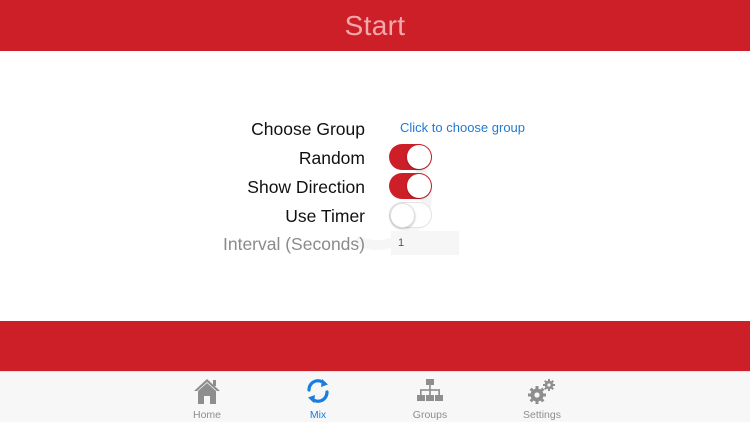 The width and height of the screenshot is (750, 422). I want to click on tab-mix: Mix, so click(318, 397).